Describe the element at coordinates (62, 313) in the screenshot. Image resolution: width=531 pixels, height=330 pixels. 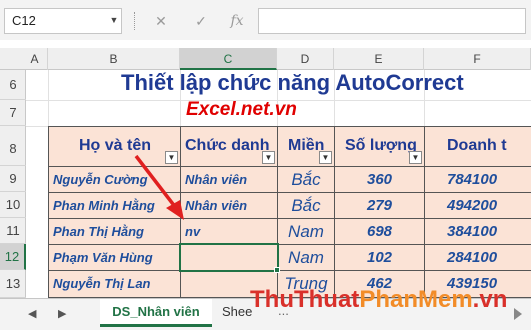
I see `tab-scroll-right-icon: ▶` at that location.